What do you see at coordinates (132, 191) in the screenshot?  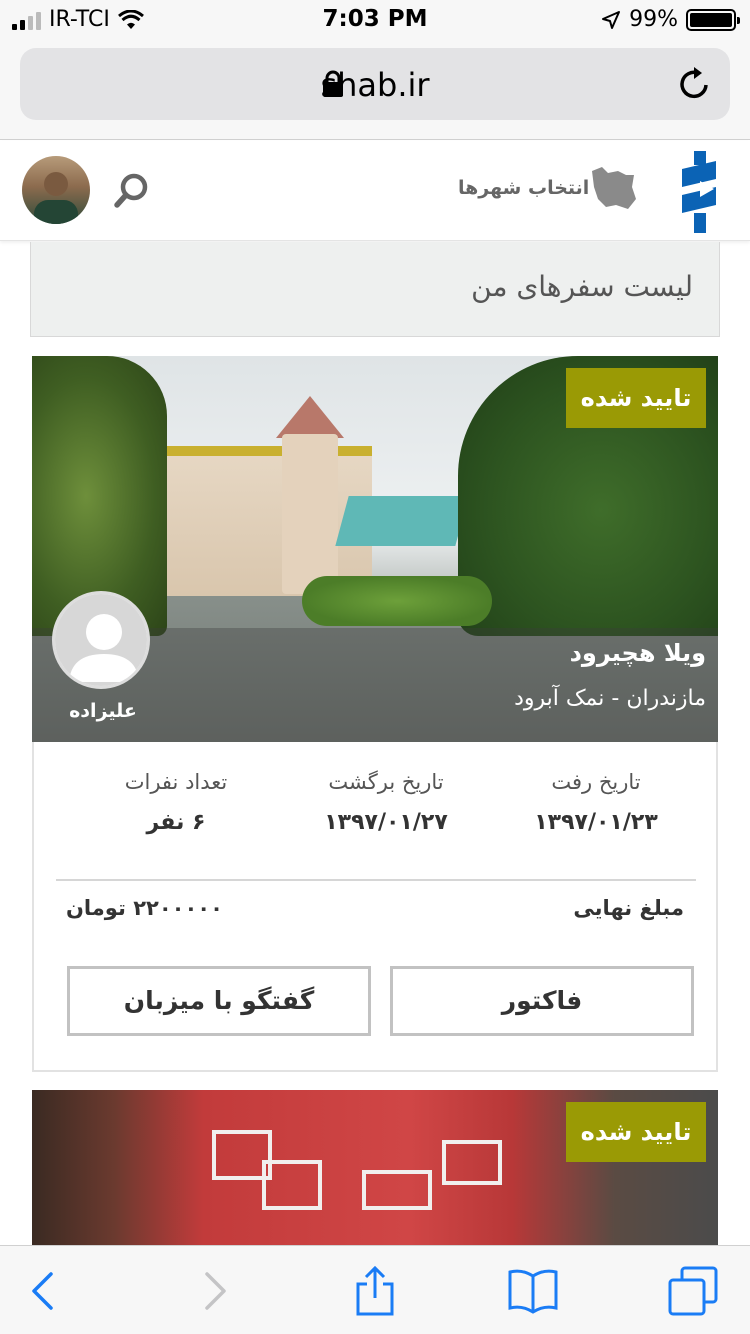 I see `search-icon` at bounding box center [132, 191].